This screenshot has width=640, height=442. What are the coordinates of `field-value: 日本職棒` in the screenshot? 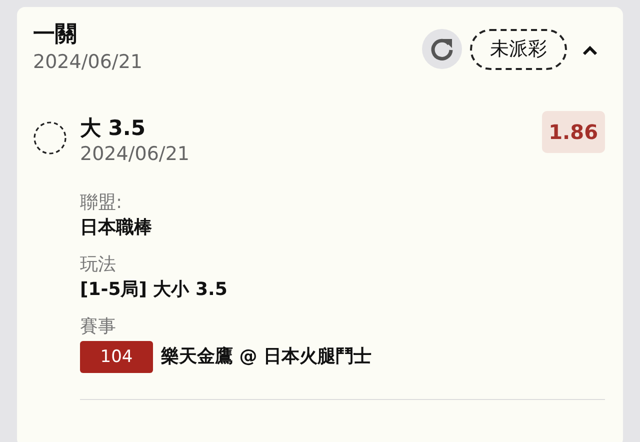 It's located at (116, 228).